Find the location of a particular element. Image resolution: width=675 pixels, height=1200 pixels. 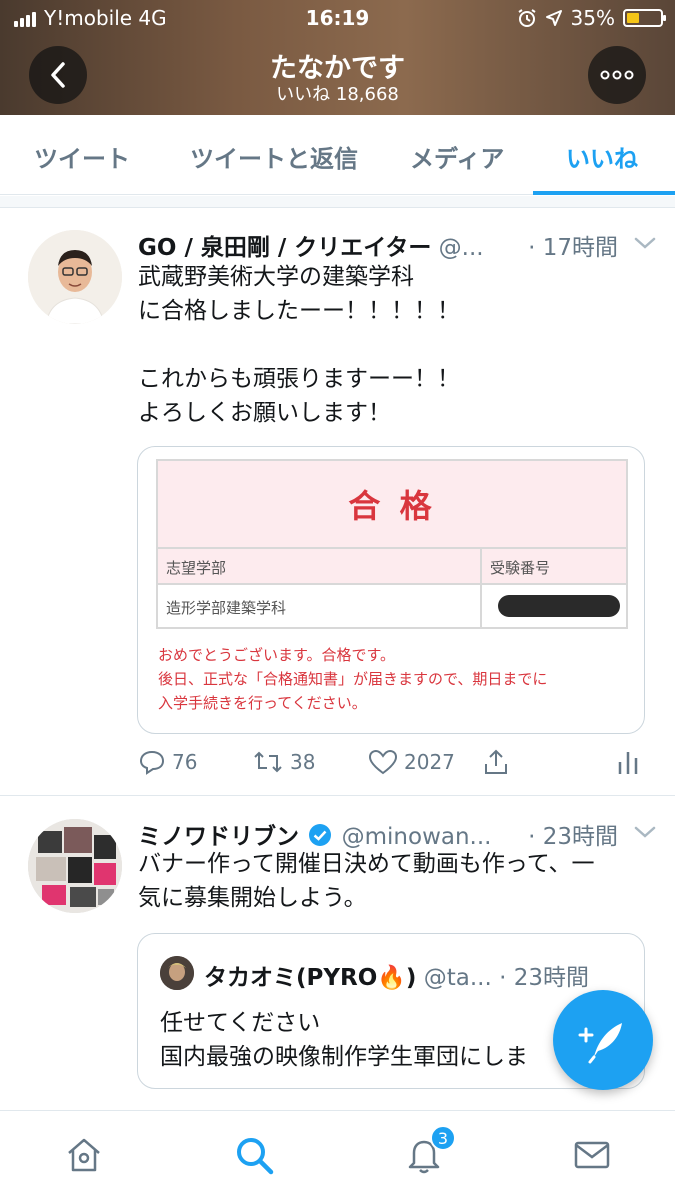

analytics-icon is located at coordinates (628, 763).